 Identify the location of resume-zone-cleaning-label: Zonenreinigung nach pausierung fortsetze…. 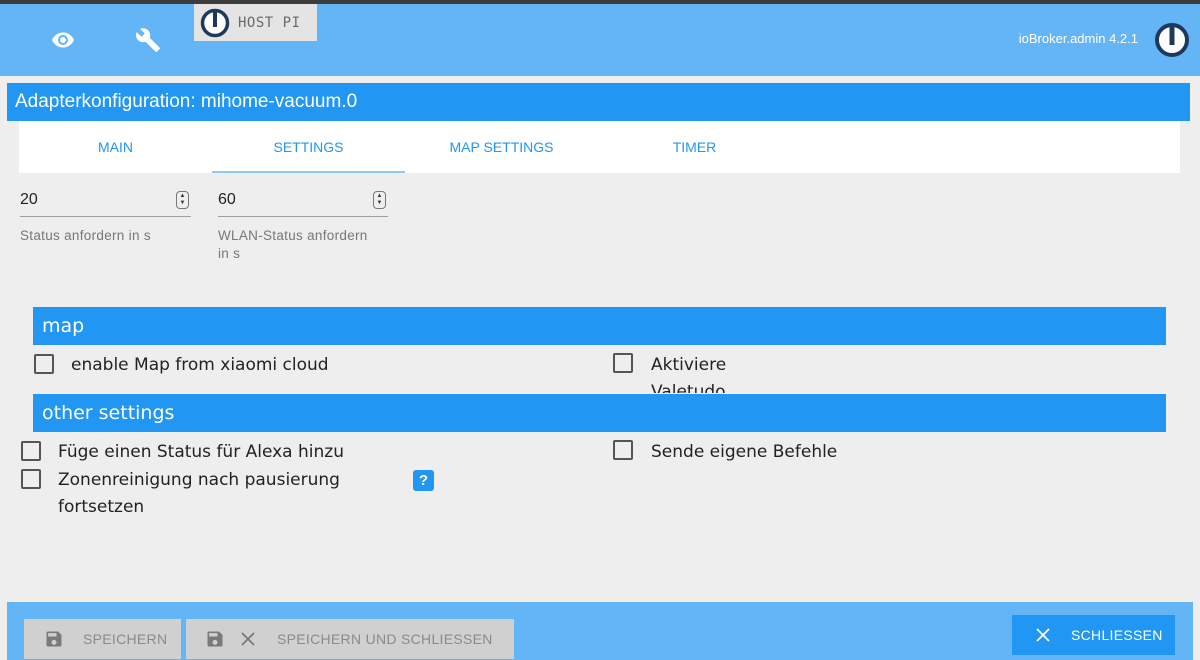
(199, 494).